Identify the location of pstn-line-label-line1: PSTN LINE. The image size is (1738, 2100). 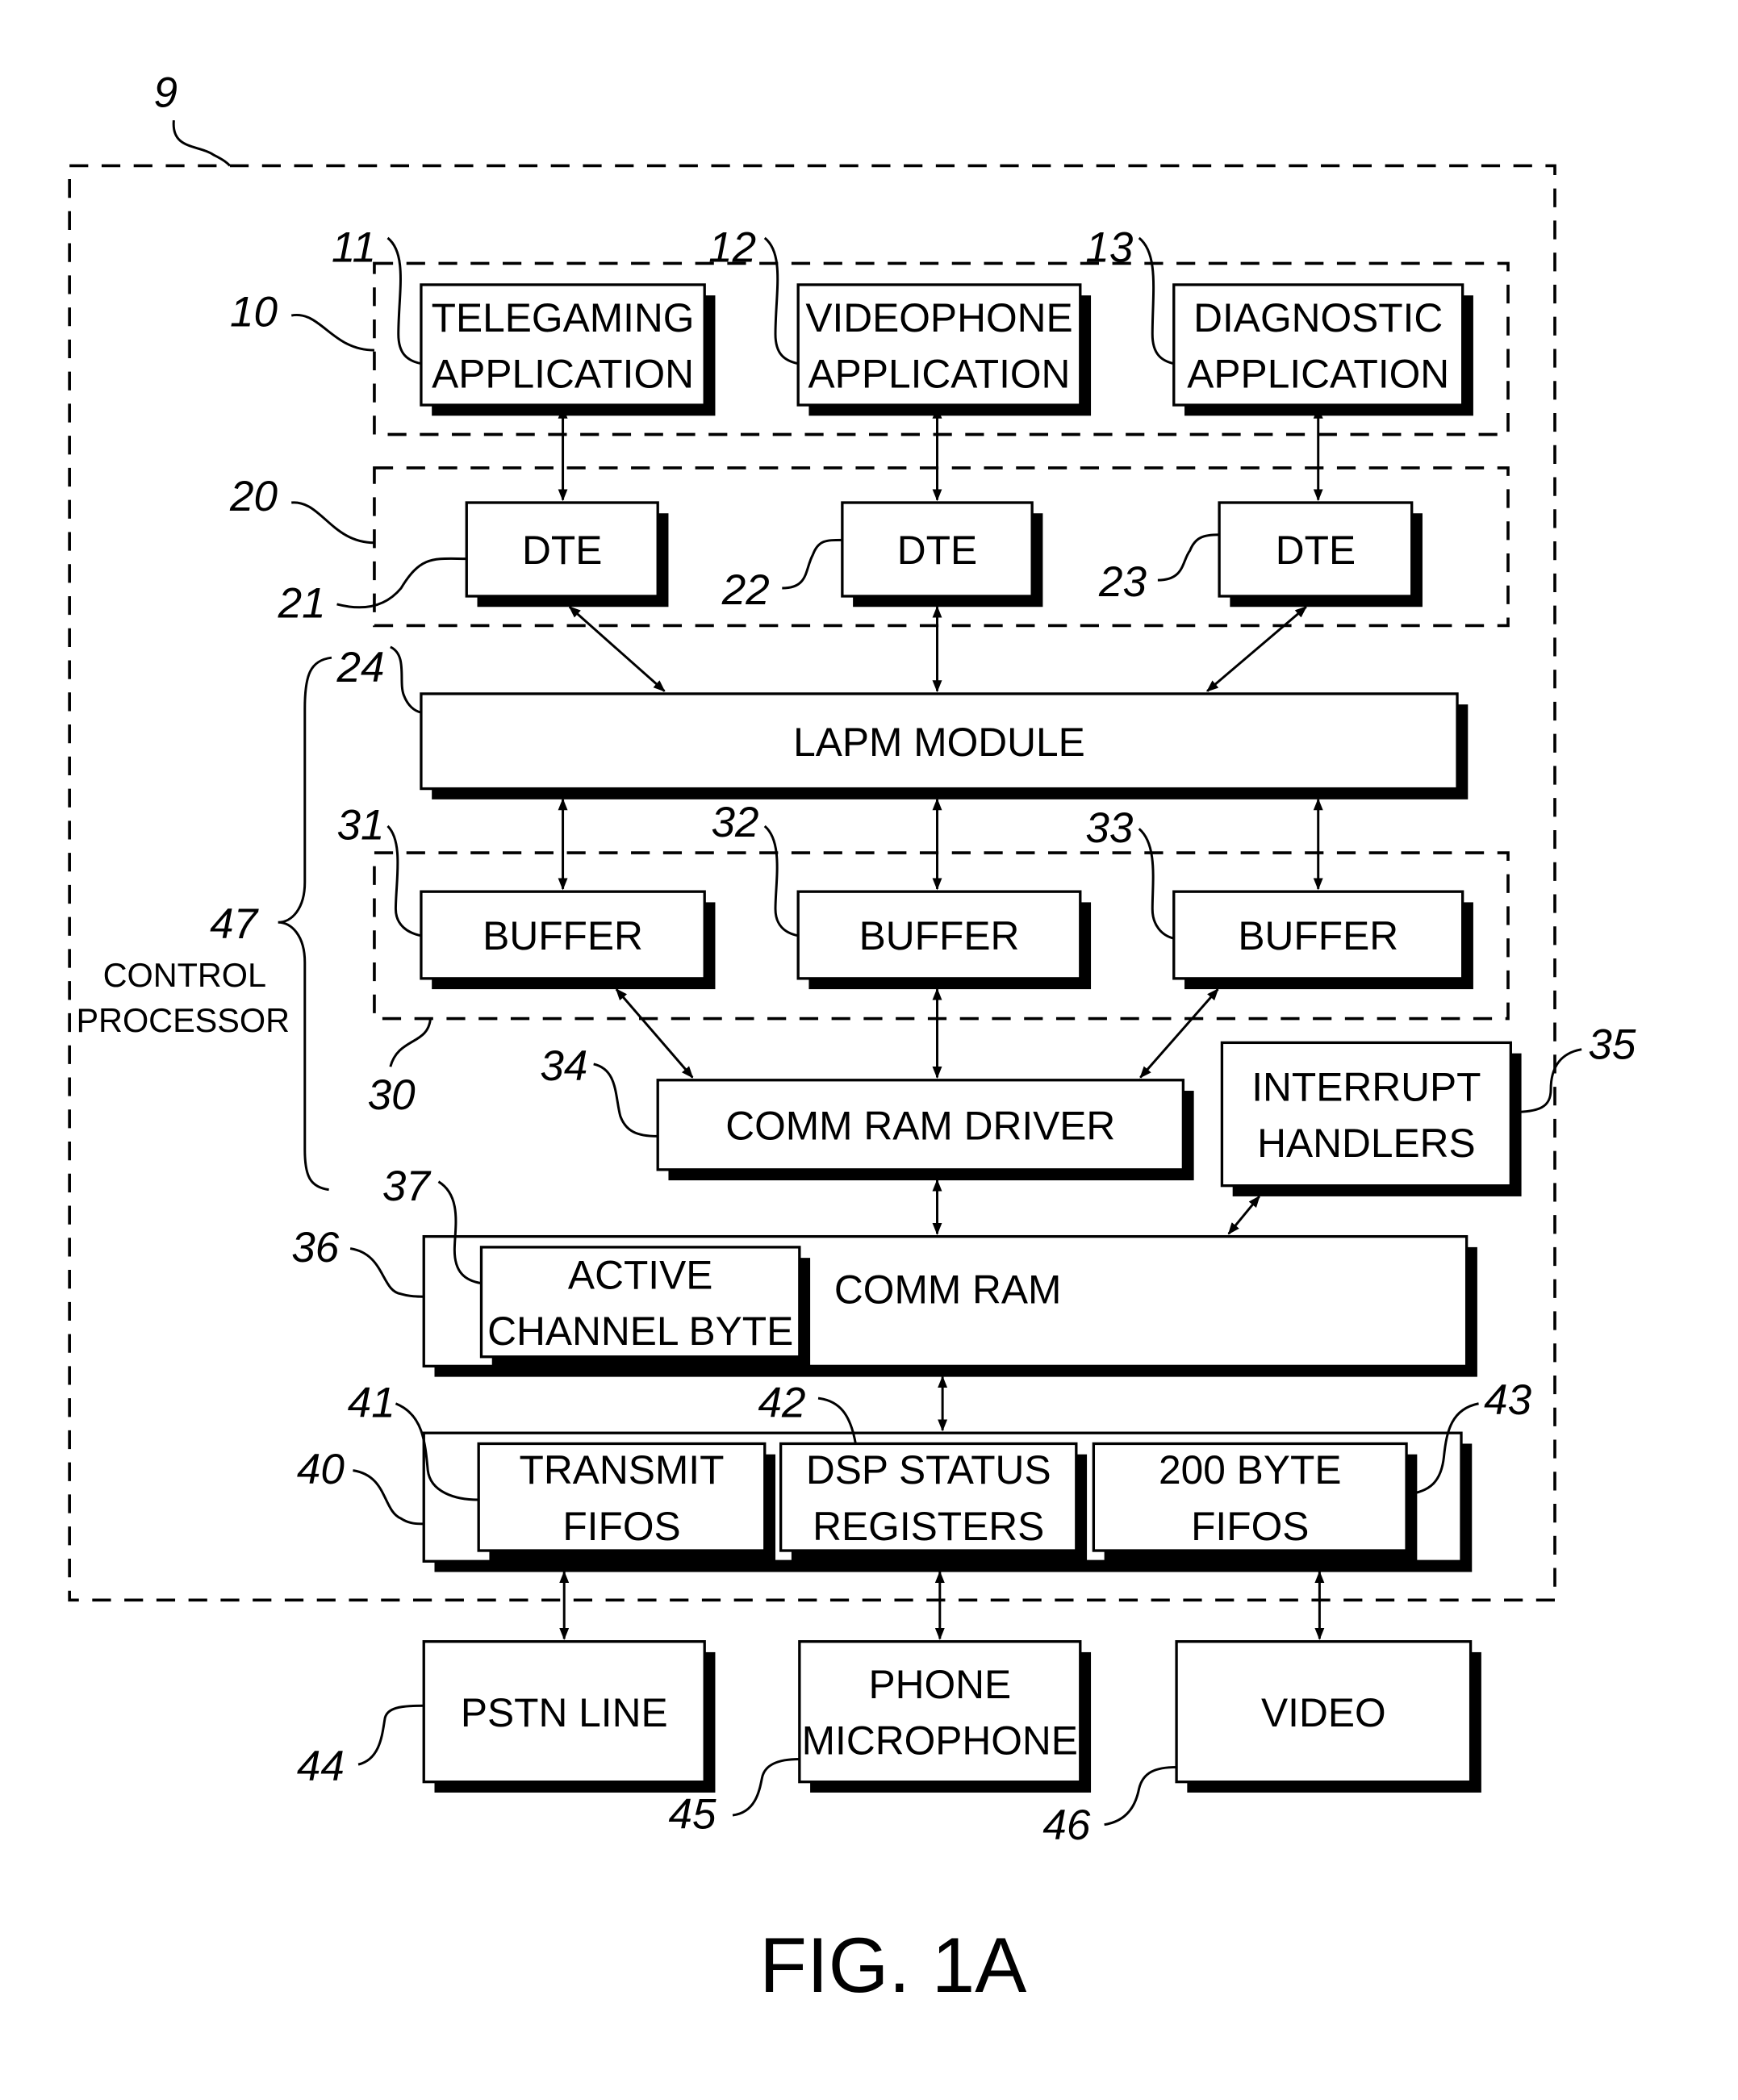
(564, 1712).